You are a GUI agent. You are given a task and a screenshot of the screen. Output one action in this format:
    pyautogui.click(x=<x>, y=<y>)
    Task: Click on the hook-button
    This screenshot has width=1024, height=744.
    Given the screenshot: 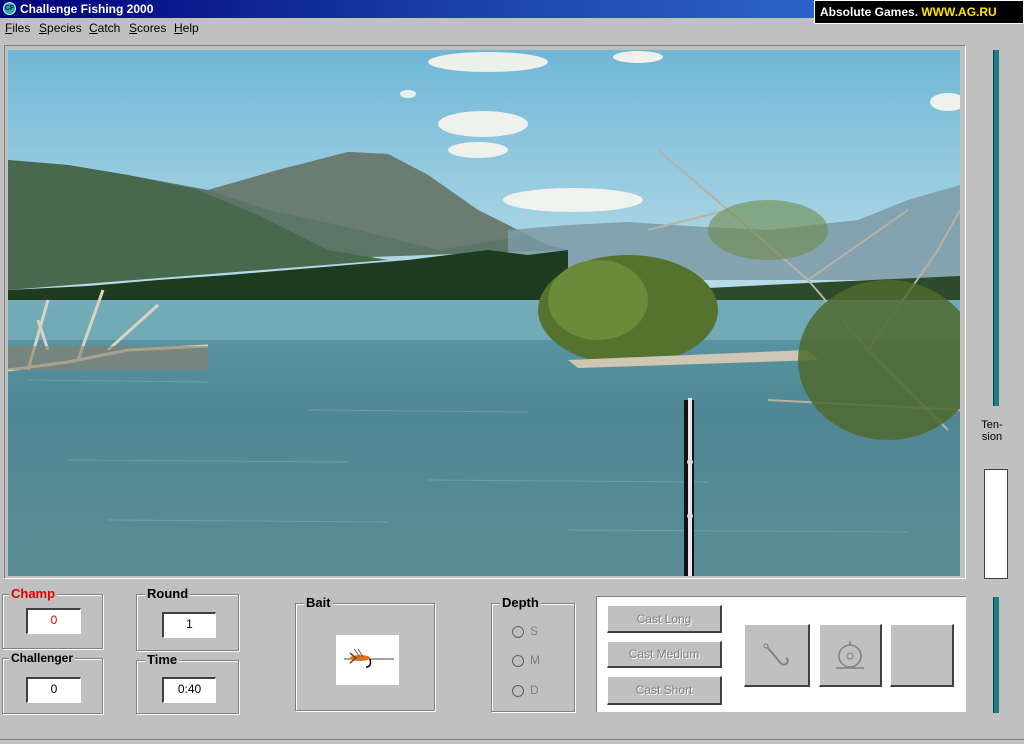 What is the action you would take?
    pyautogui.click(x=777, y=655)
    